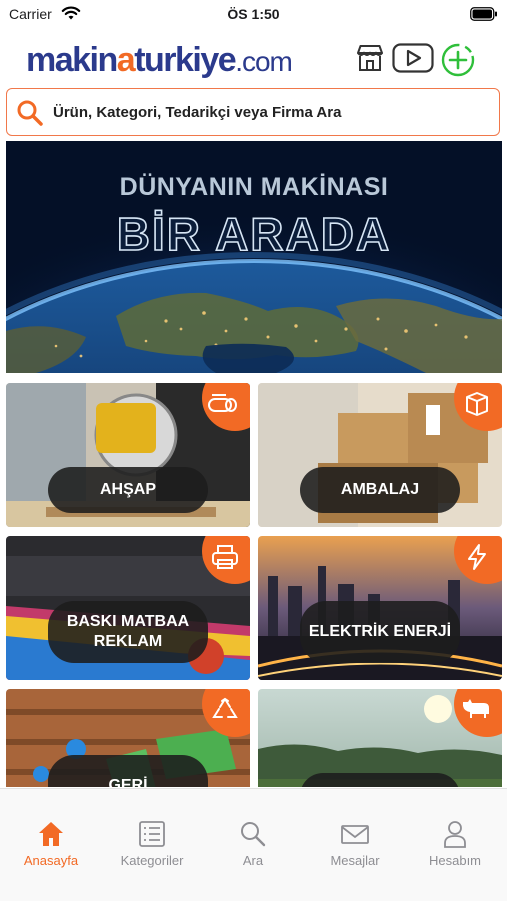 Image resolution: width=507 pixels, height=901 pixels. What do you see at coordinates (458, 62) in the screenshot?
I see `add-circle-icon` at bounding box center [458, 62].